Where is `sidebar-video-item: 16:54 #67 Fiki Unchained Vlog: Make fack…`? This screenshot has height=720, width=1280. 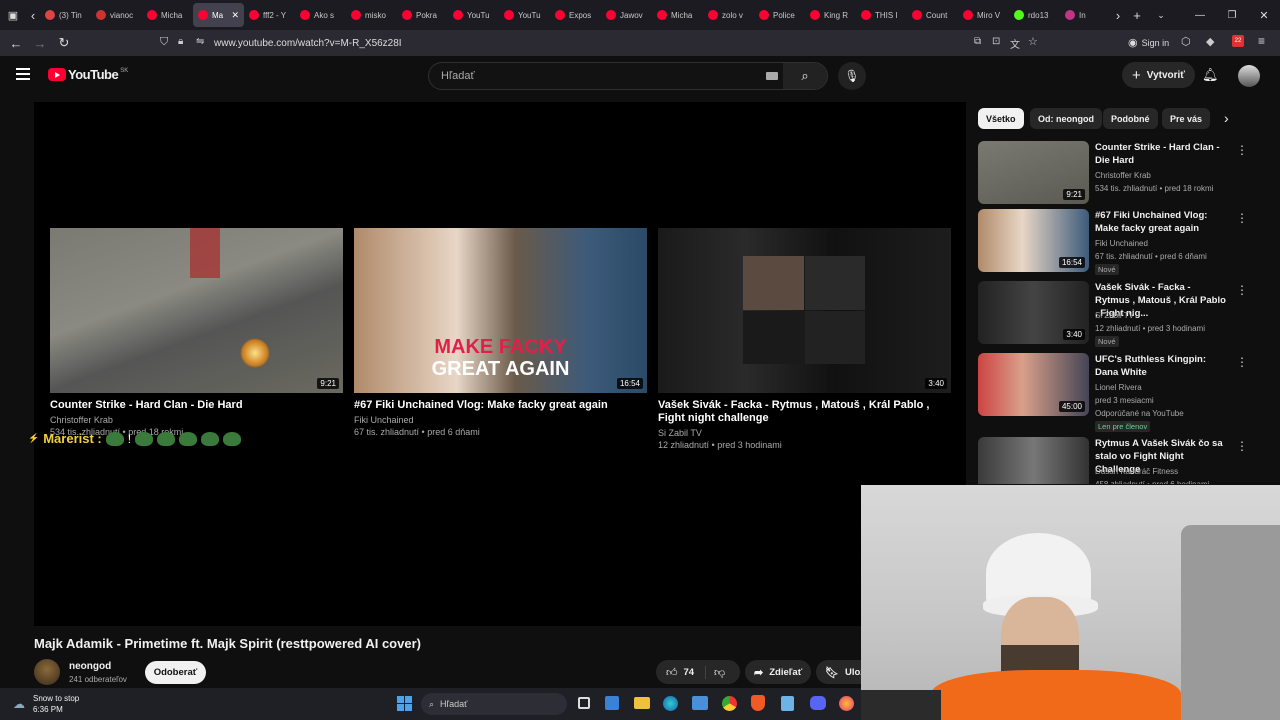
sidebar-video-item: 16:54 #67 Fiki Unchained Vlog: Make fack… is located at coordinates (1118, 242).